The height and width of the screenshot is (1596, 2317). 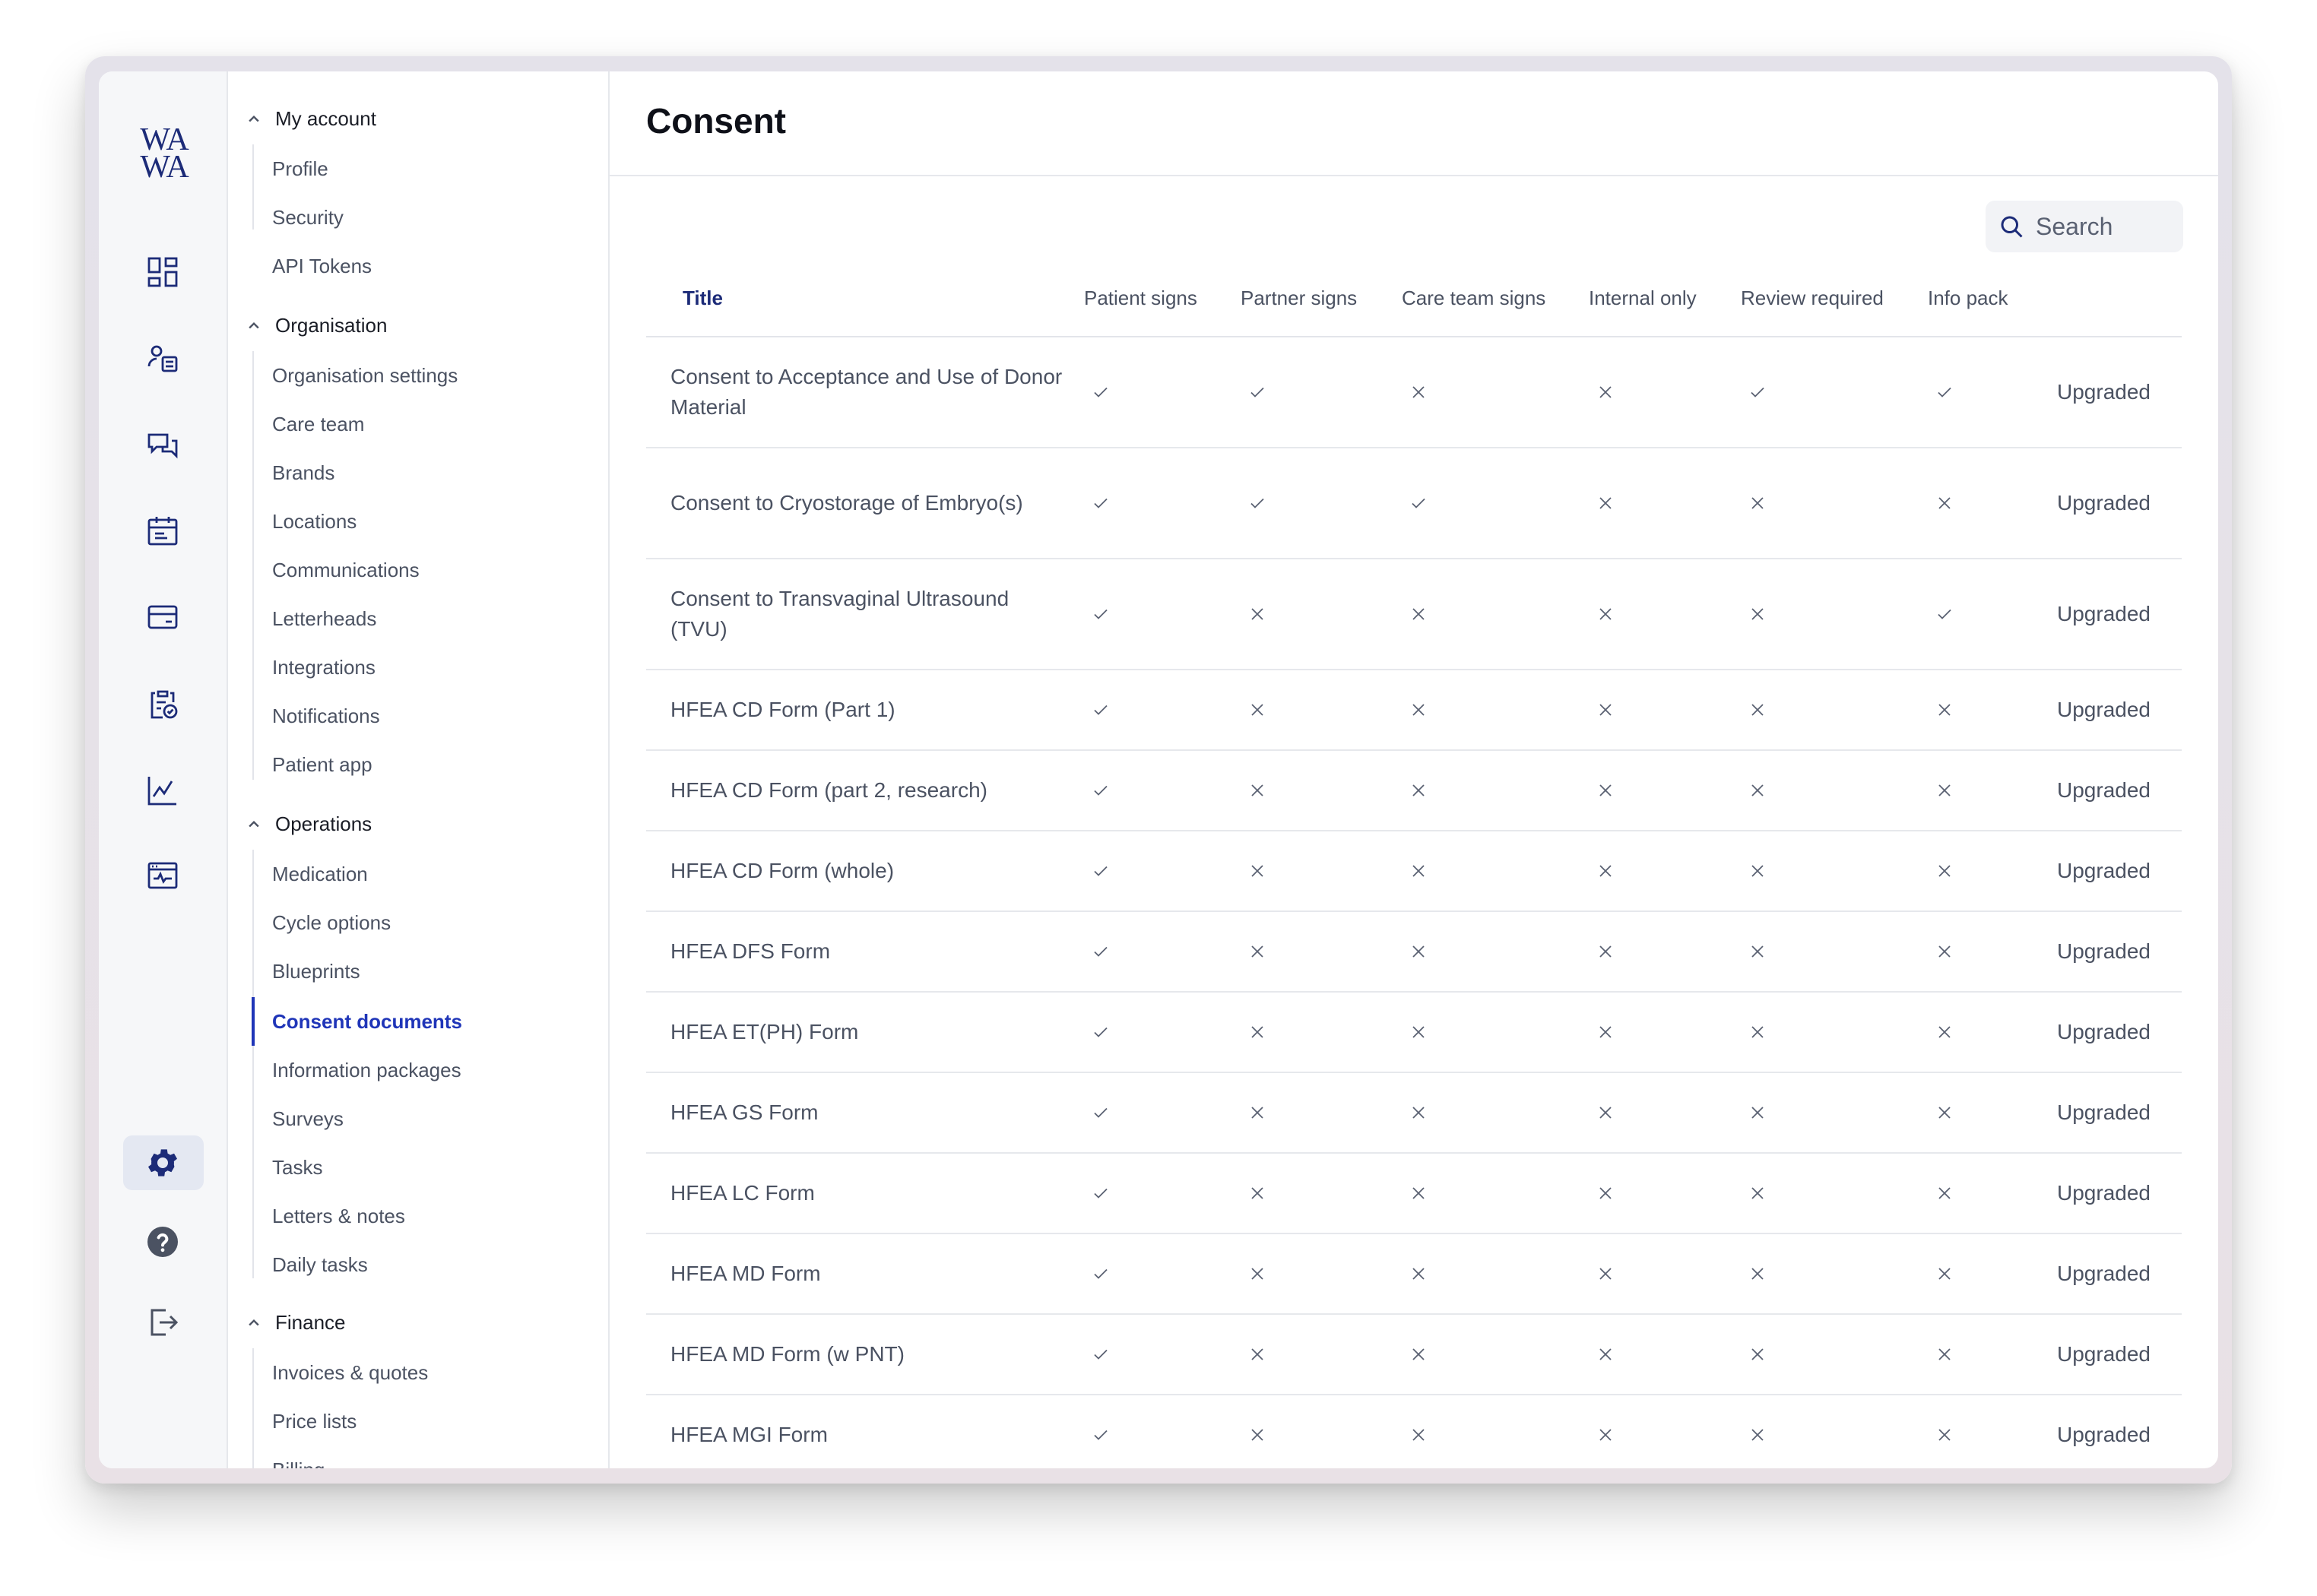 I want to click on nav-item-surveys: Surveys, so click(x=308, y=1119).